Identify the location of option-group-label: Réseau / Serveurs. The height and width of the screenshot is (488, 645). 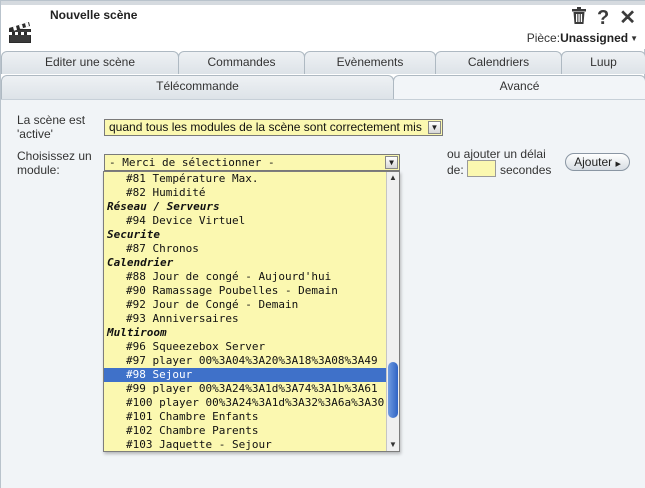
(163, 206).